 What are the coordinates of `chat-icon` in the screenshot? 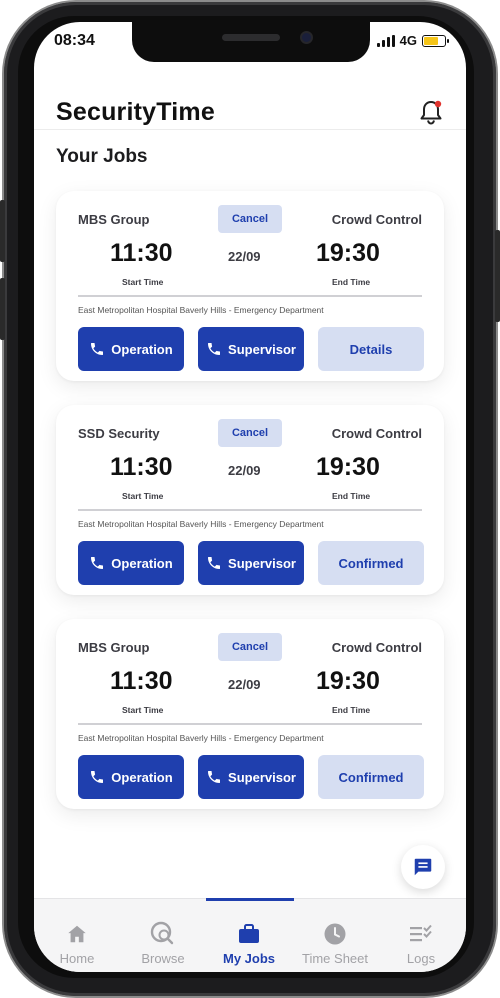 It's located at (423, 867).